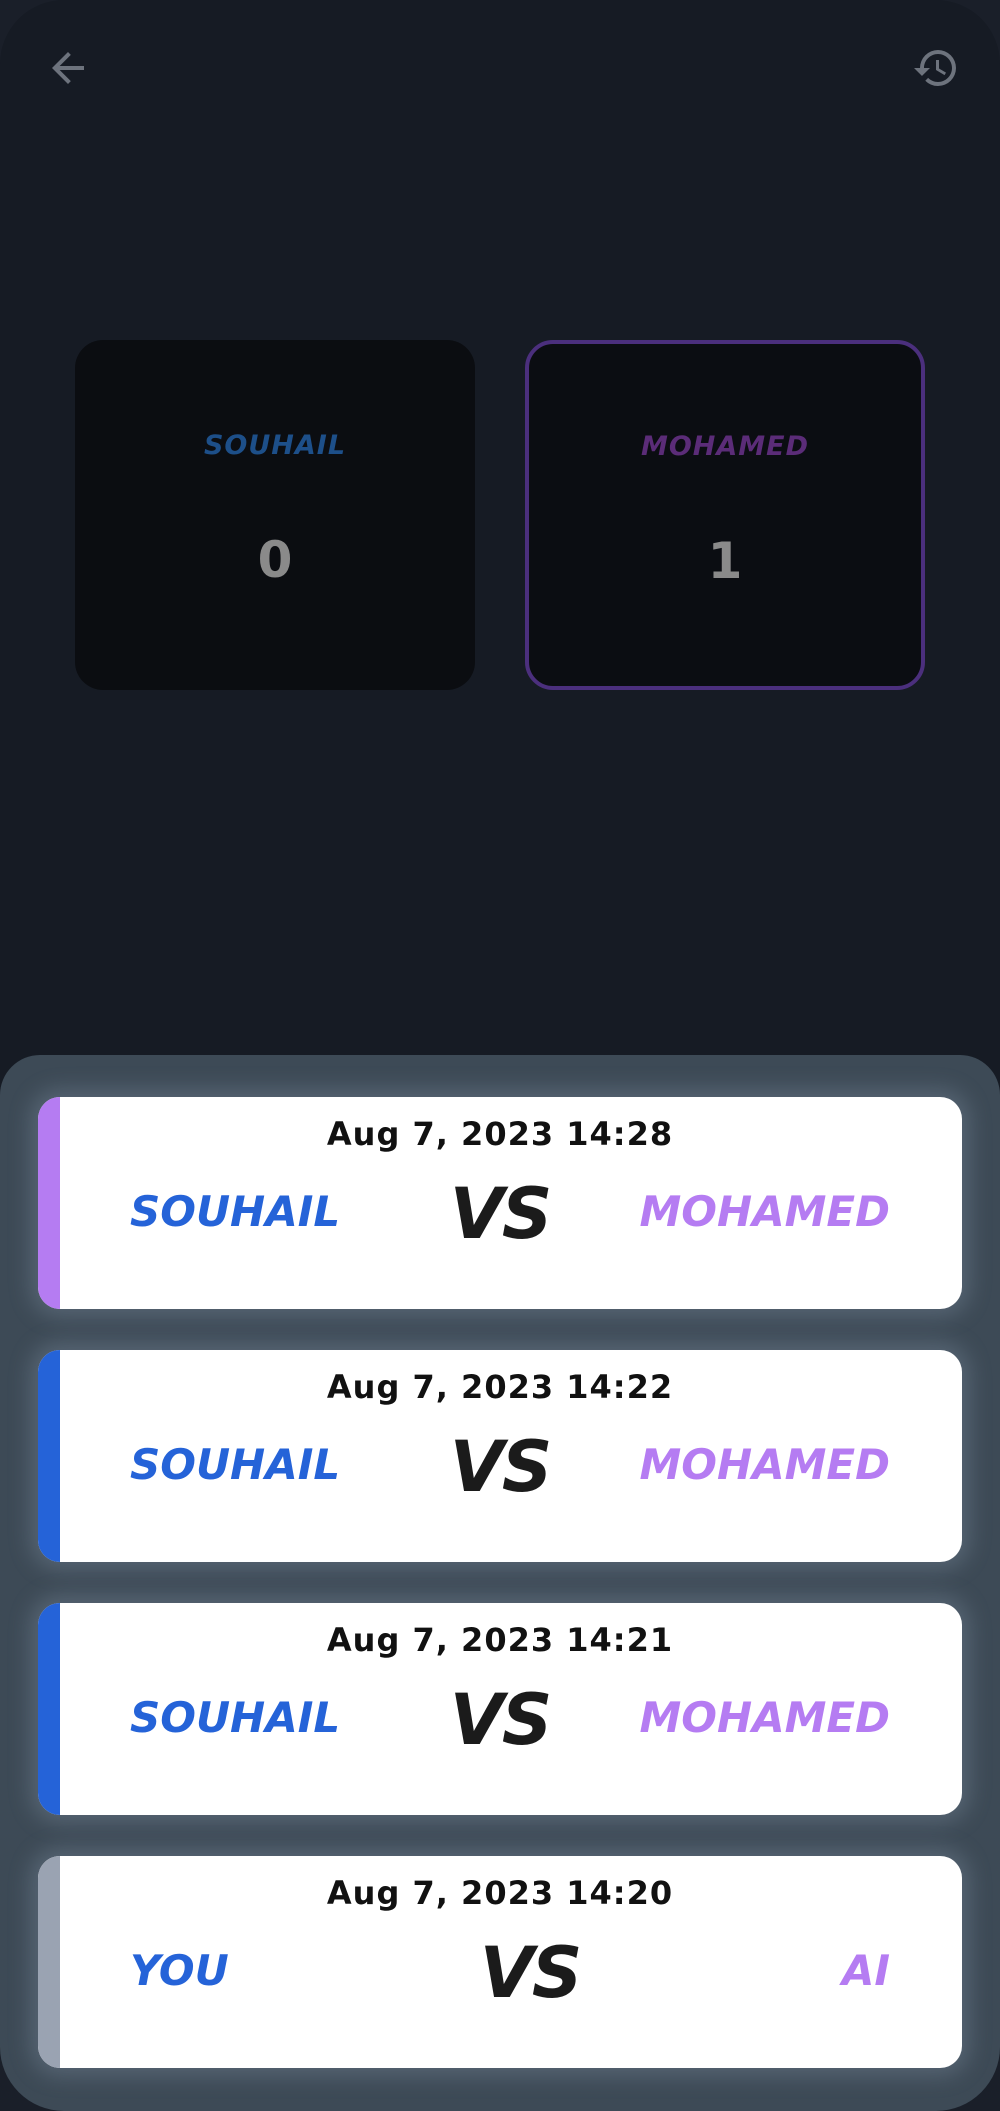  Describe the element at coordinates (500, 1387) in the screenshot. I see `match-date: Aug 7, 2023 14:22` at that location.